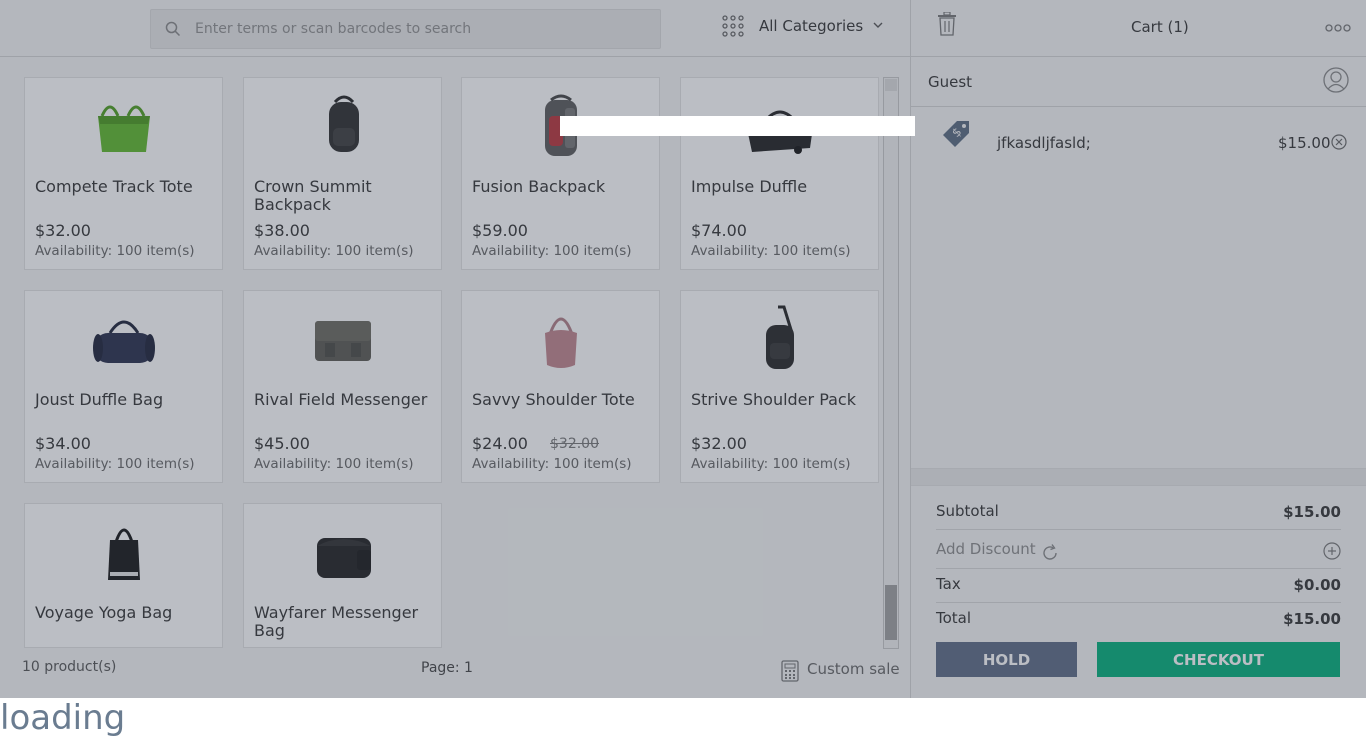 The width and height of the screenshot is (1366, 742). I want to click on loading-bar, so click(737, 126).